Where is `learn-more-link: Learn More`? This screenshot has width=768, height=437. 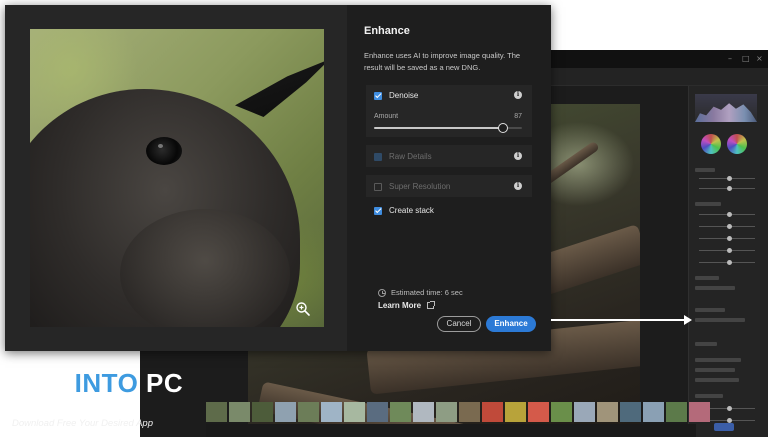
learn-more-link: Learn More is located at coordinates (407, 305).